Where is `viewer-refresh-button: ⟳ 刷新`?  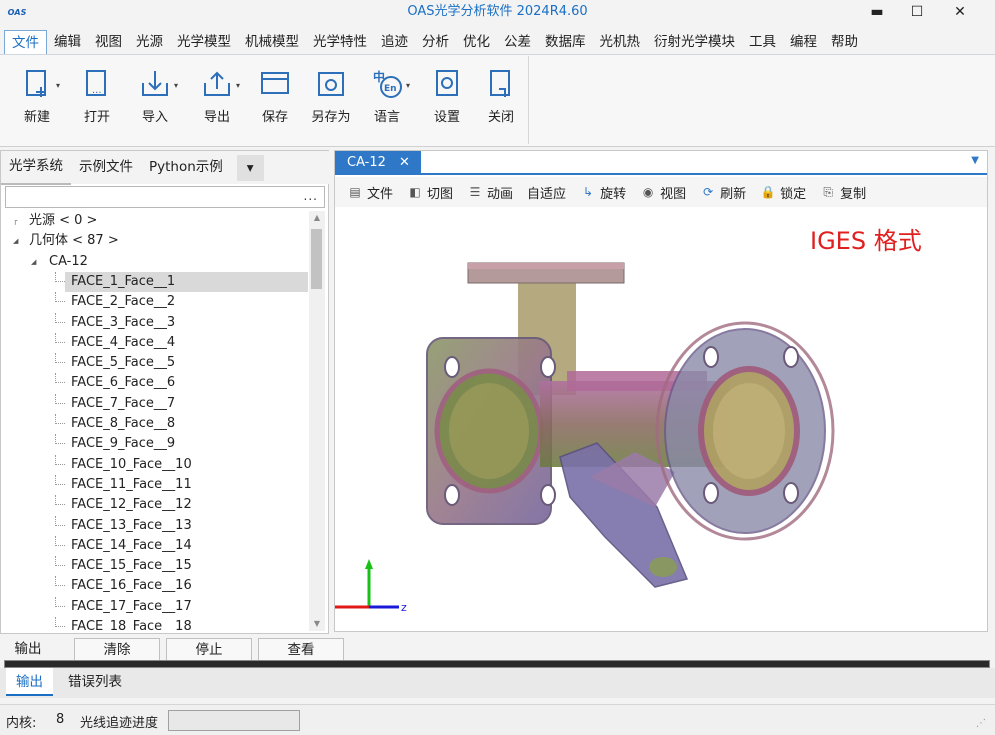 viewer-refresh-button: ⟳ 刷新 is located at coordinates (723, 192).